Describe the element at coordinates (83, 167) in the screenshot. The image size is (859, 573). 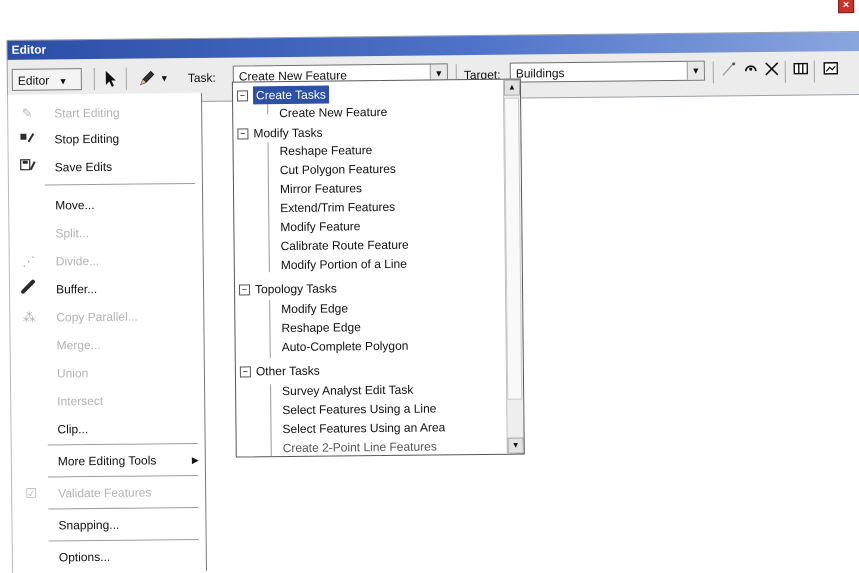
I see `menu-item-label: Save Edits` at that location.